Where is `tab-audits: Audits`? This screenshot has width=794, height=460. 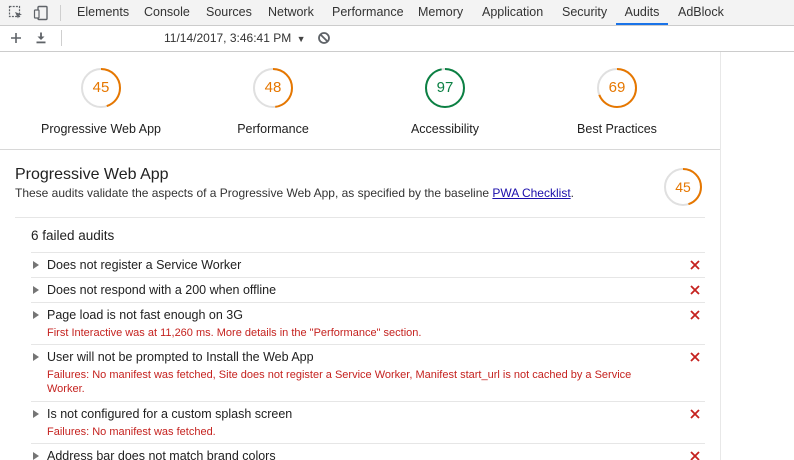
tab-audits: Audits is located at coordinates (642, 12).